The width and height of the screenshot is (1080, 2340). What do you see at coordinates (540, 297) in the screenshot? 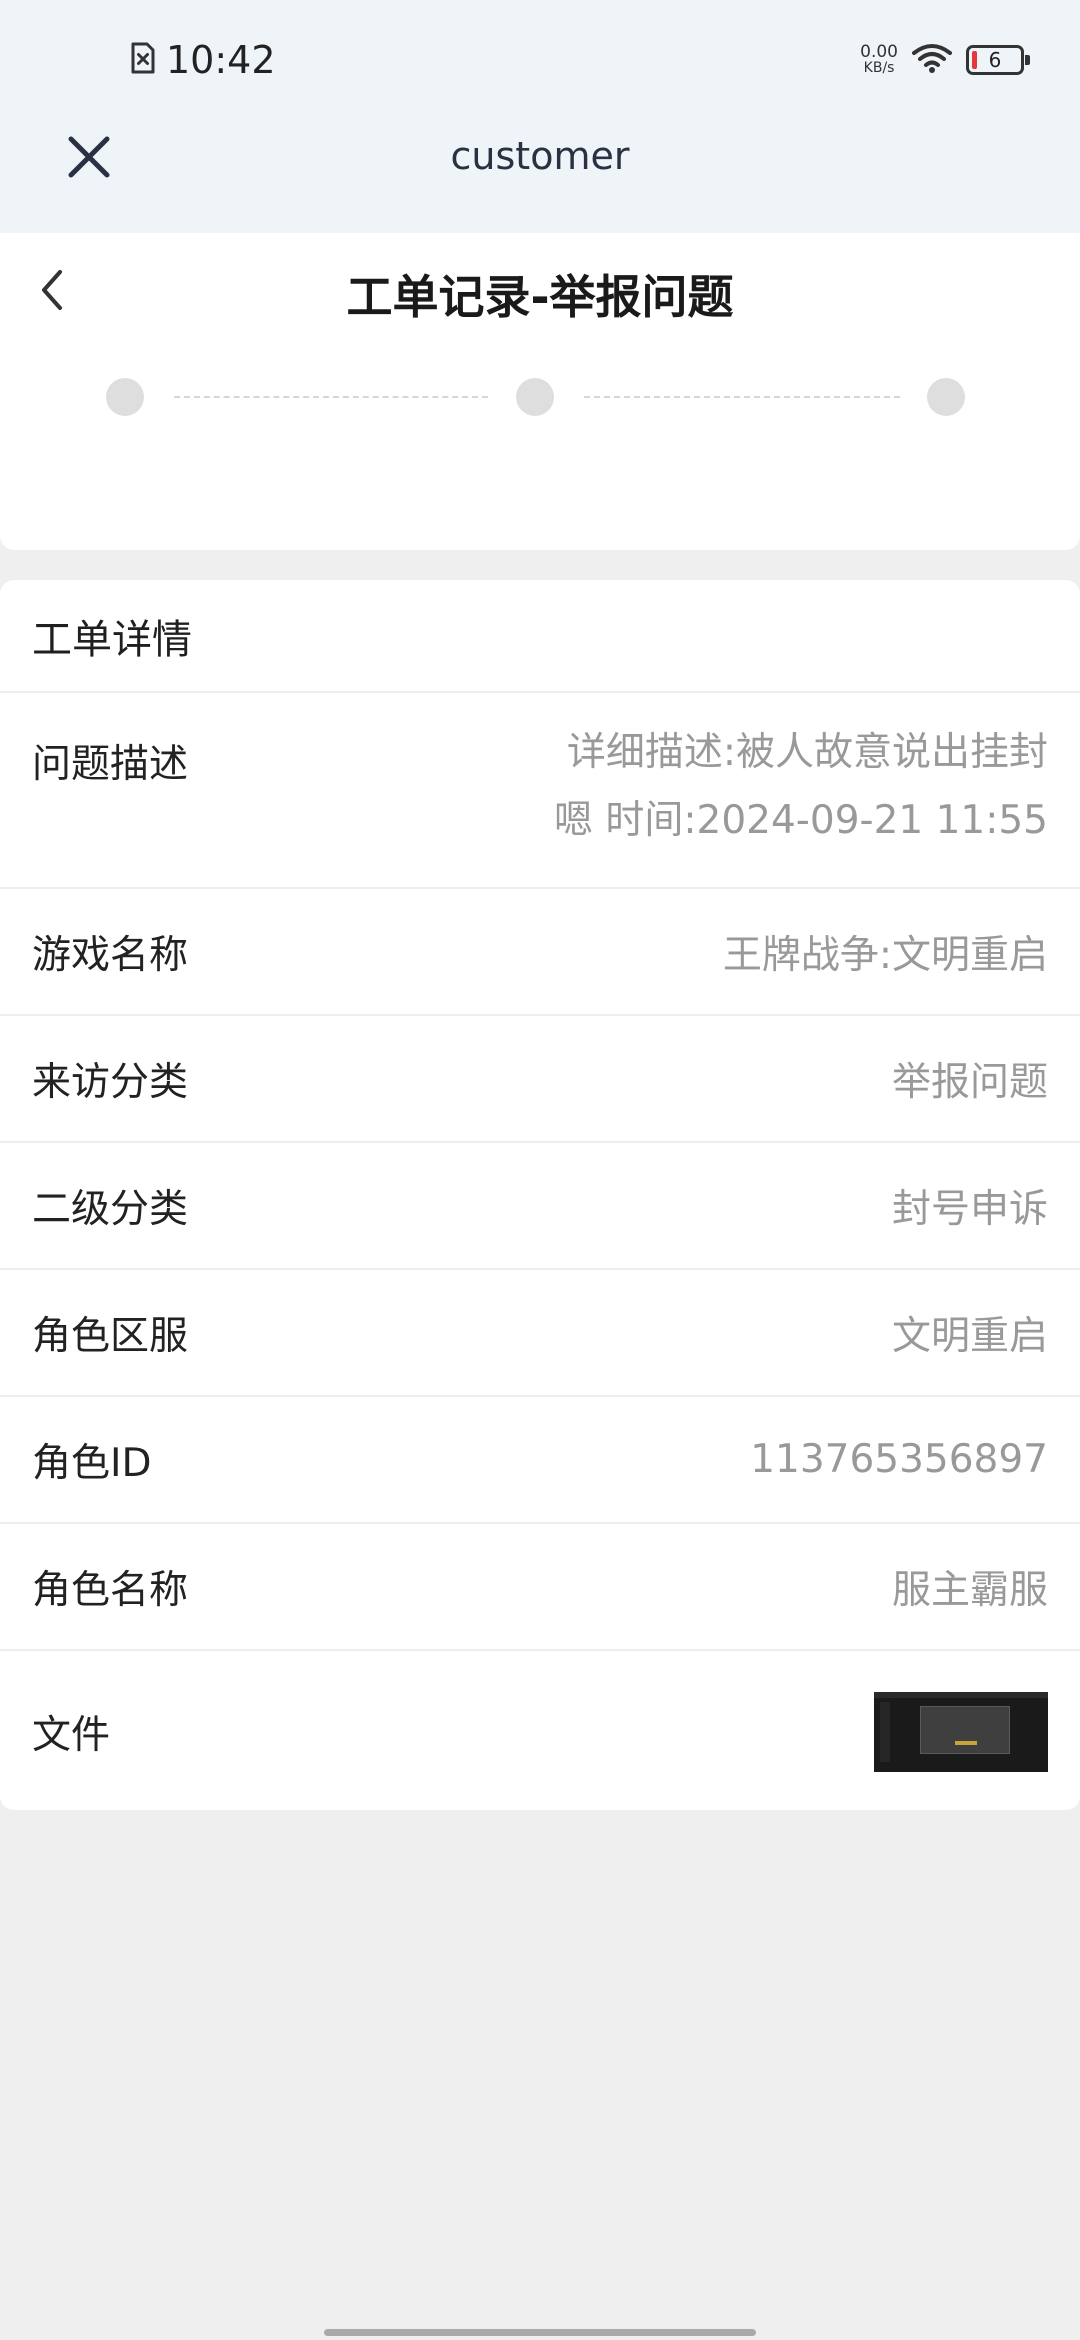
I see `page-title: 工单记录-举报问题` at bounding box center [540, 297].